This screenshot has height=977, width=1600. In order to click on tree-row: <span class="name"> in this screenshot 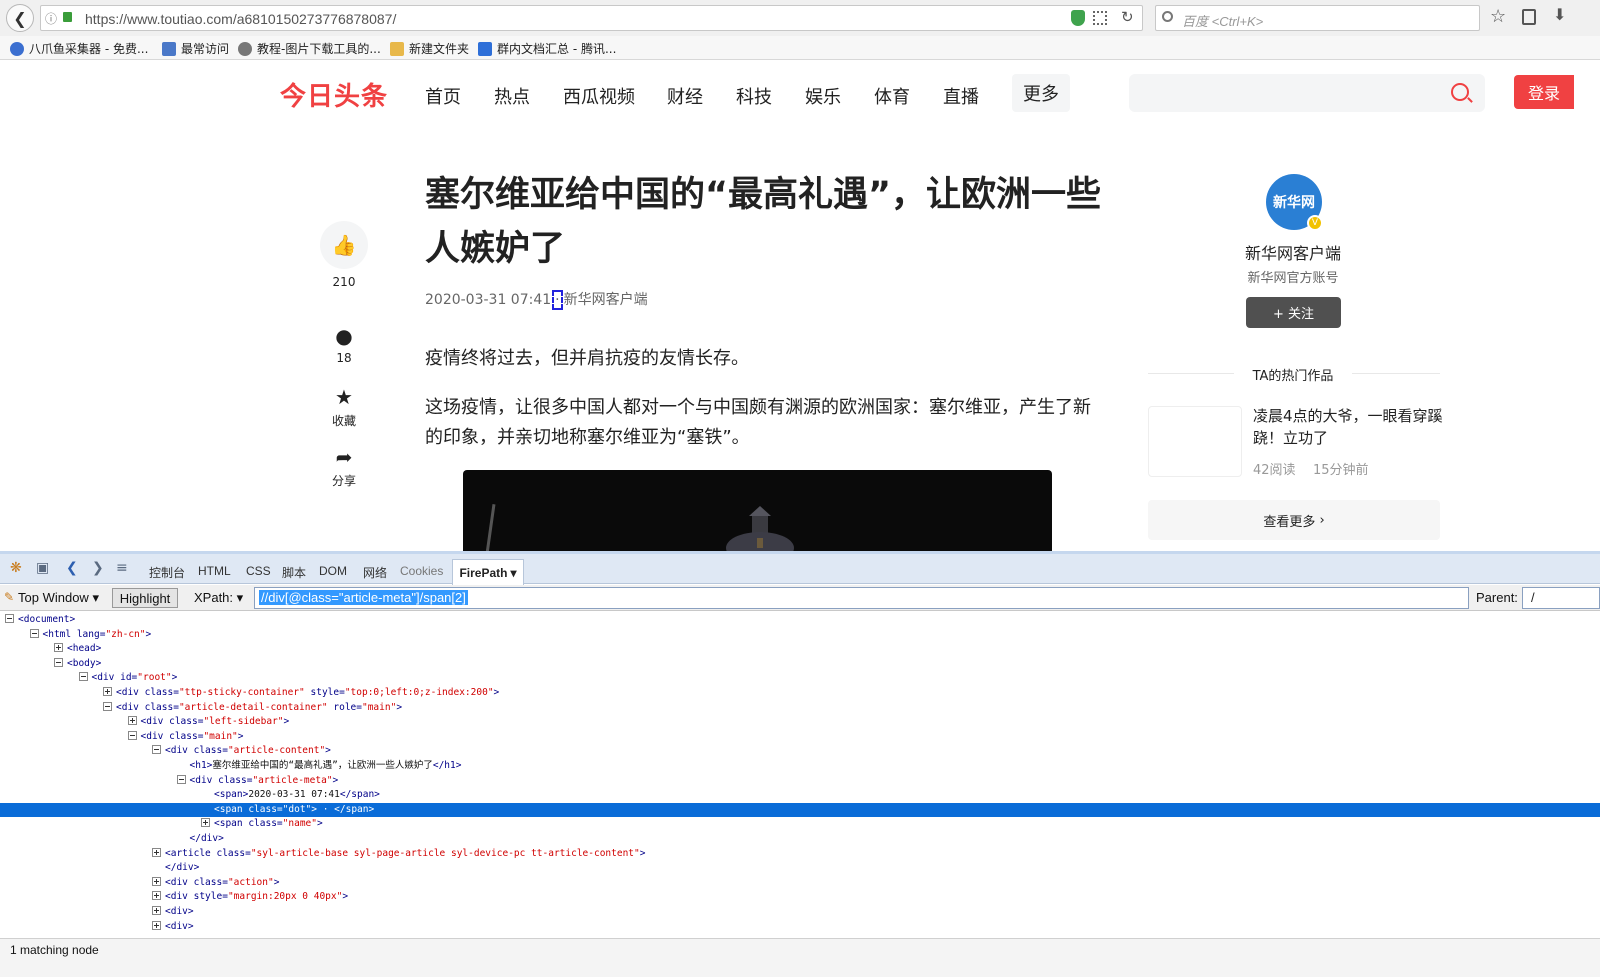, I will do `click(800, 824)`.